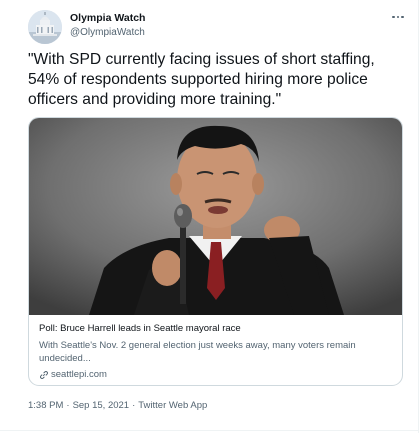  I want to click on more-options-icon, so click(398, 17).